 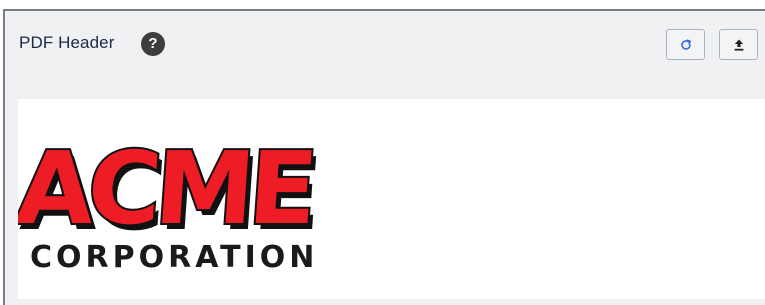 What do you see at coordinates (174, 257) in the screenshot?
I see `logo-word-sub: CORPORATION` at bounding box center [174, 257].